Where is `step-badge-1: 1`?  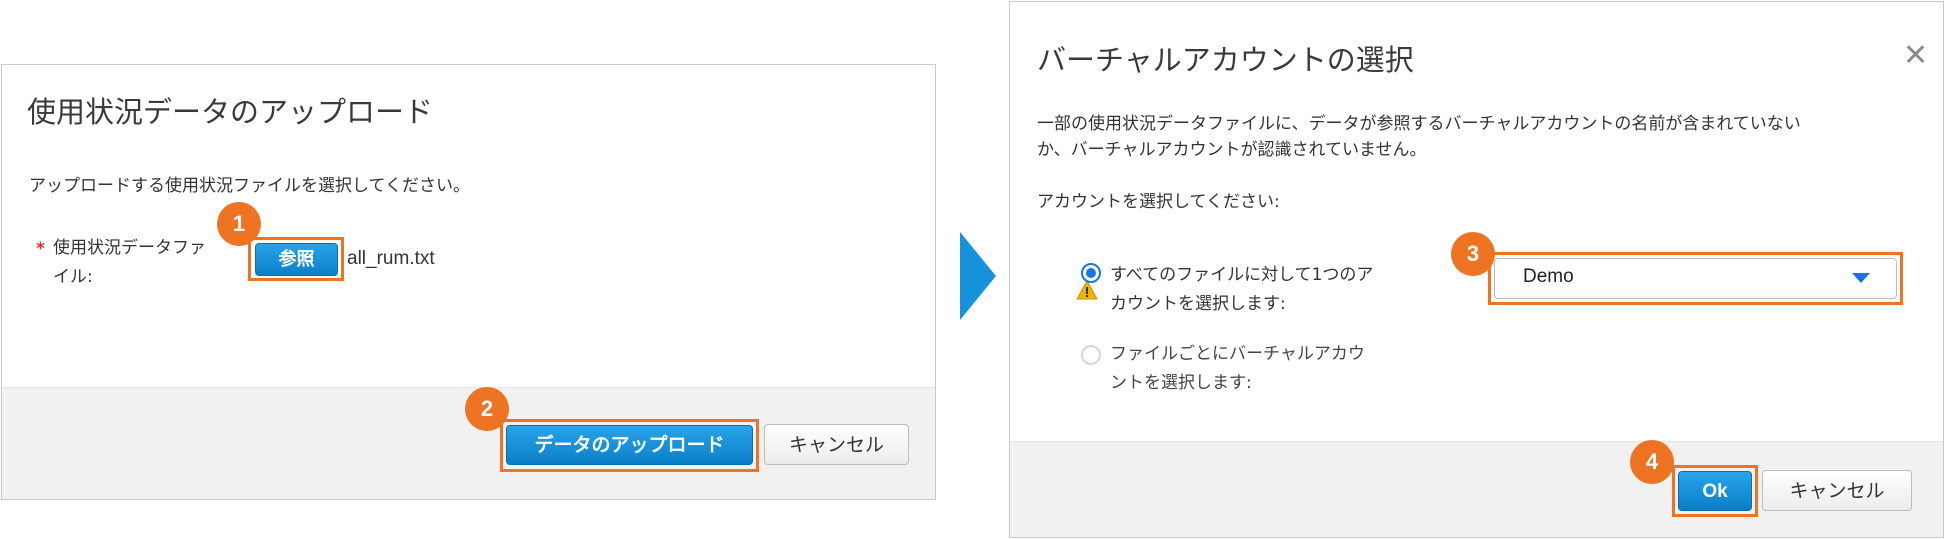 step-badge-1: 1 is located at coordinates (239, 224).